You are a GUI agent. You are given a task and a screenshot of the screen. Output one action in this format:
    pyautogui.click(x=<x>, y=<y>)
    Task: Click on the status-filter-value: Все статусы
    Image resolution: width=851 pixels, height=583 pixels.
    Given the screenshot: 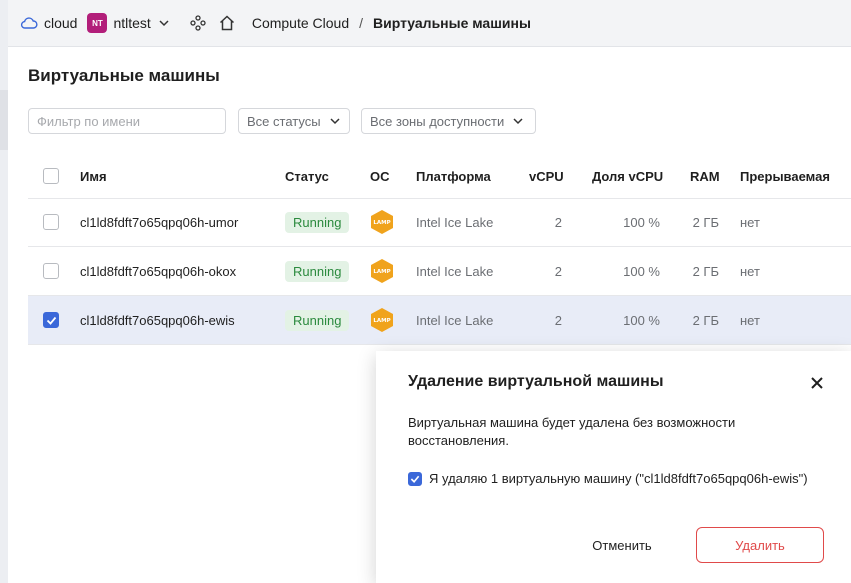 What is the action you would take?
    pyautogui.click(x=284, y=121)
    